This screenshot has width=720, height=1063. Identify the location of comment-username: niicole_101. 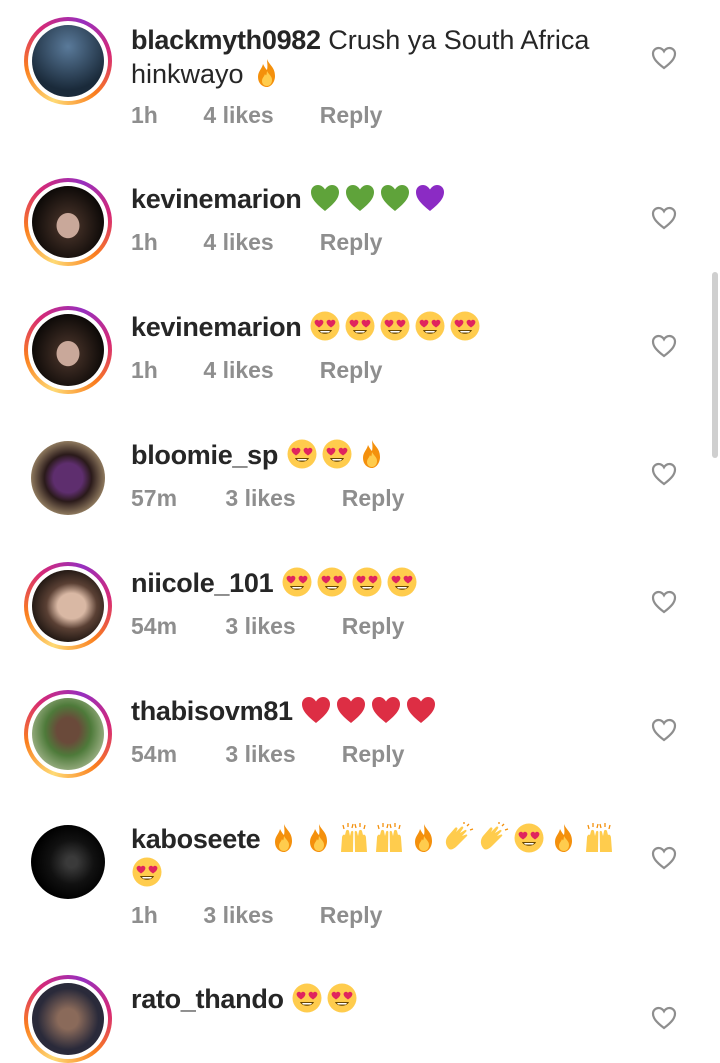
(202, 583).